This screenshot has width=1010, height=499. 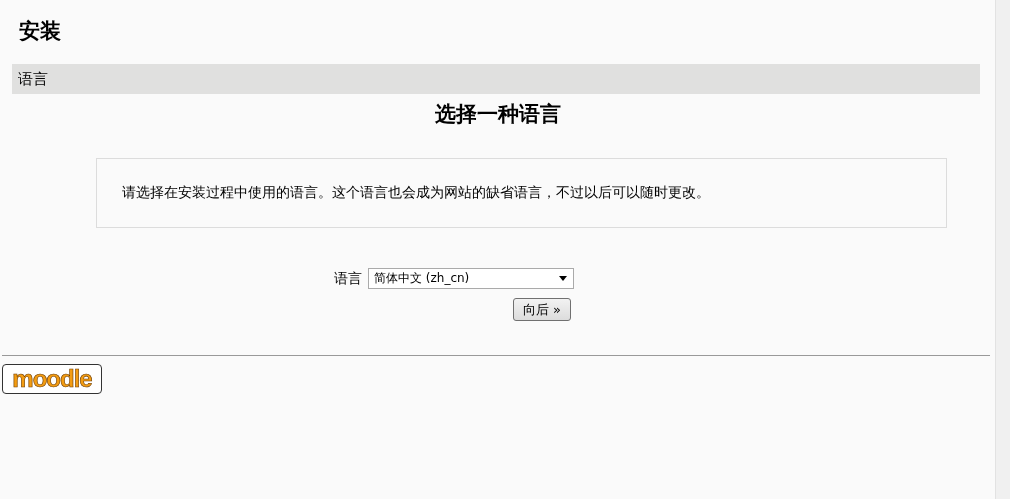 What do you see at coordinates (40, 31) in the screenshot?
I see `page-title: 安装` at bounding box center [40, 31].